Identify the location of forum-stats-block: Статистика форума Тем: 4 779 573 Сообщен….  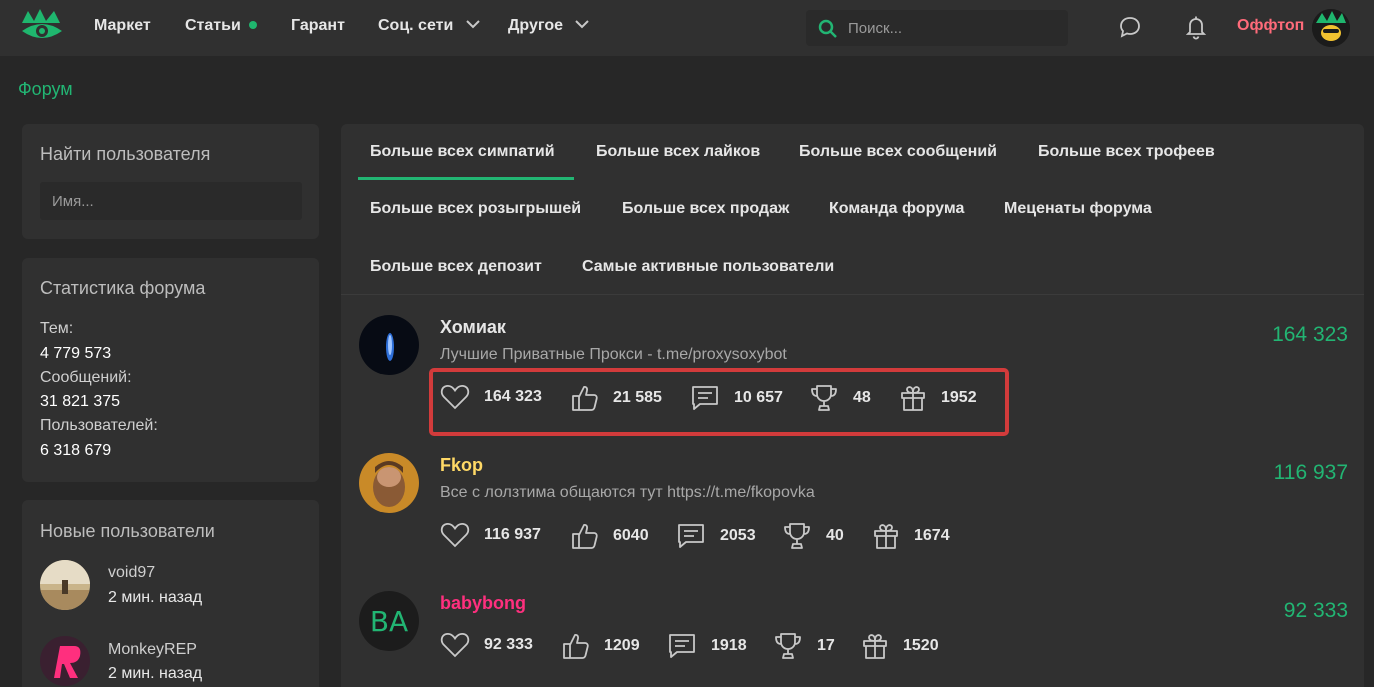
(170, 370).